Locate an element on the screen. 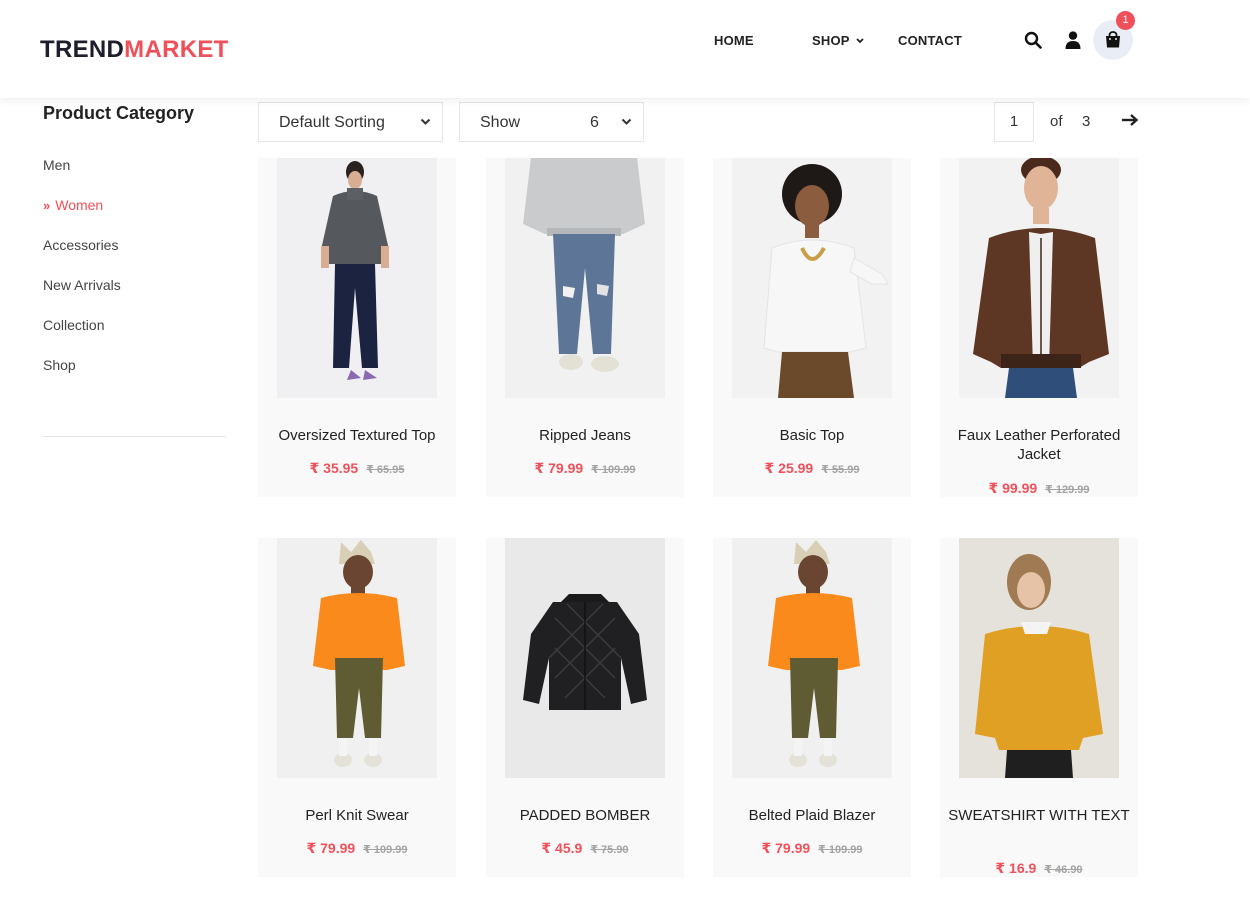 The width and height of the screenshot is (1250, 921). page-total: 3 is located at coordinates (1086, 121).